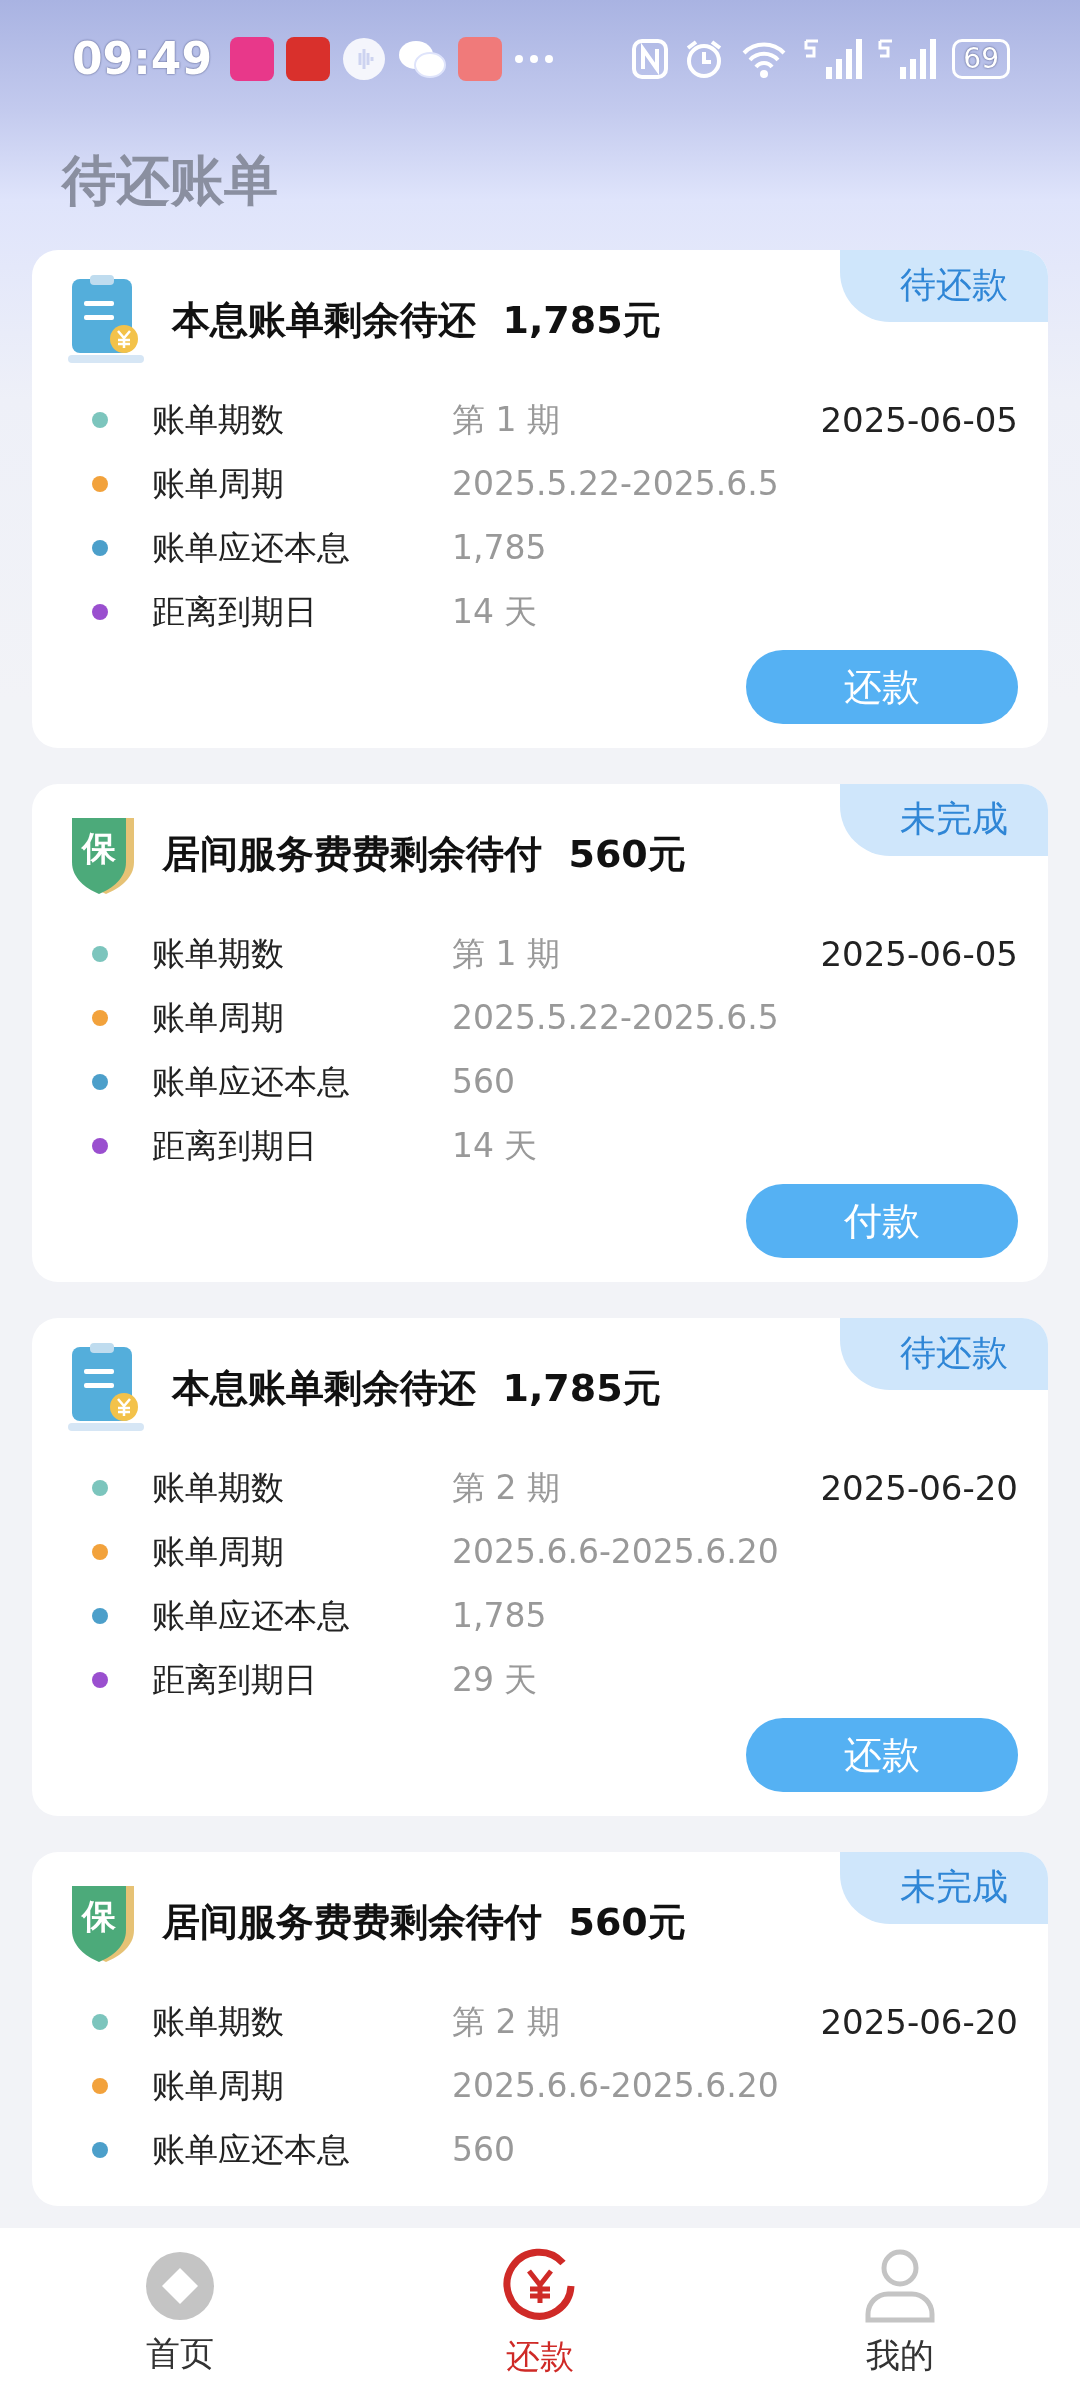 This screenshot has height=2400, width=1080. I want to click on battery-level: 69, so click(981, 59).